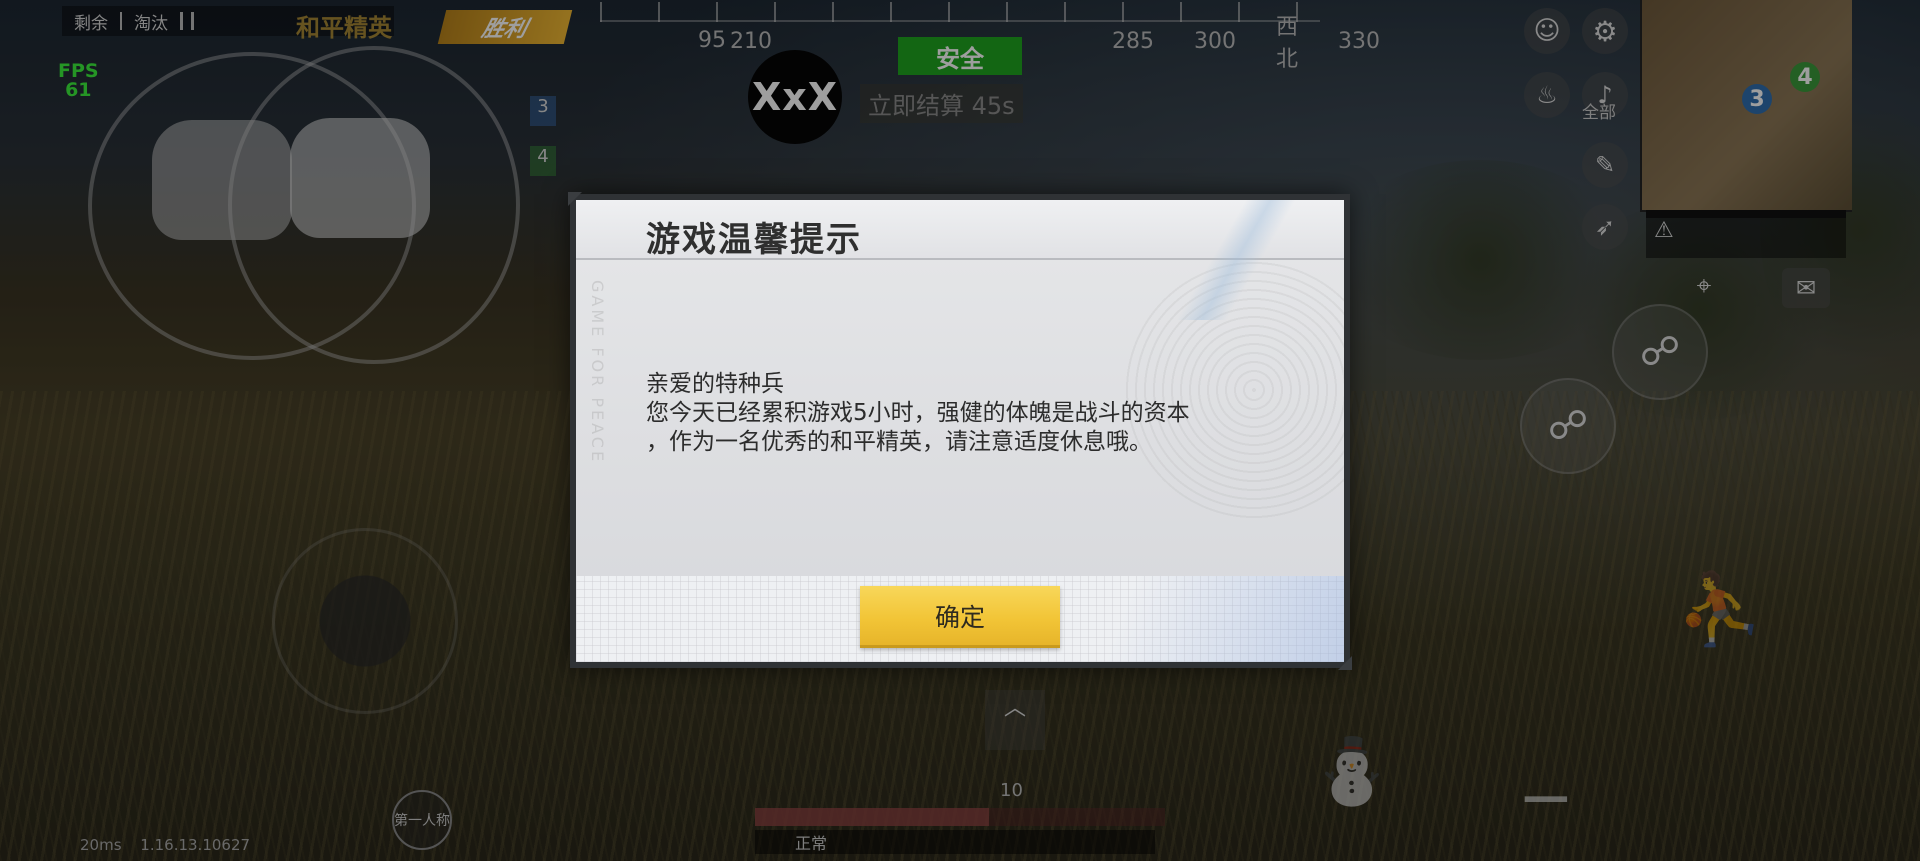  Describe the element at coordinates (754, 240) in the screenshot. I see `dialog-title: 游戏温馨提示` at that location.